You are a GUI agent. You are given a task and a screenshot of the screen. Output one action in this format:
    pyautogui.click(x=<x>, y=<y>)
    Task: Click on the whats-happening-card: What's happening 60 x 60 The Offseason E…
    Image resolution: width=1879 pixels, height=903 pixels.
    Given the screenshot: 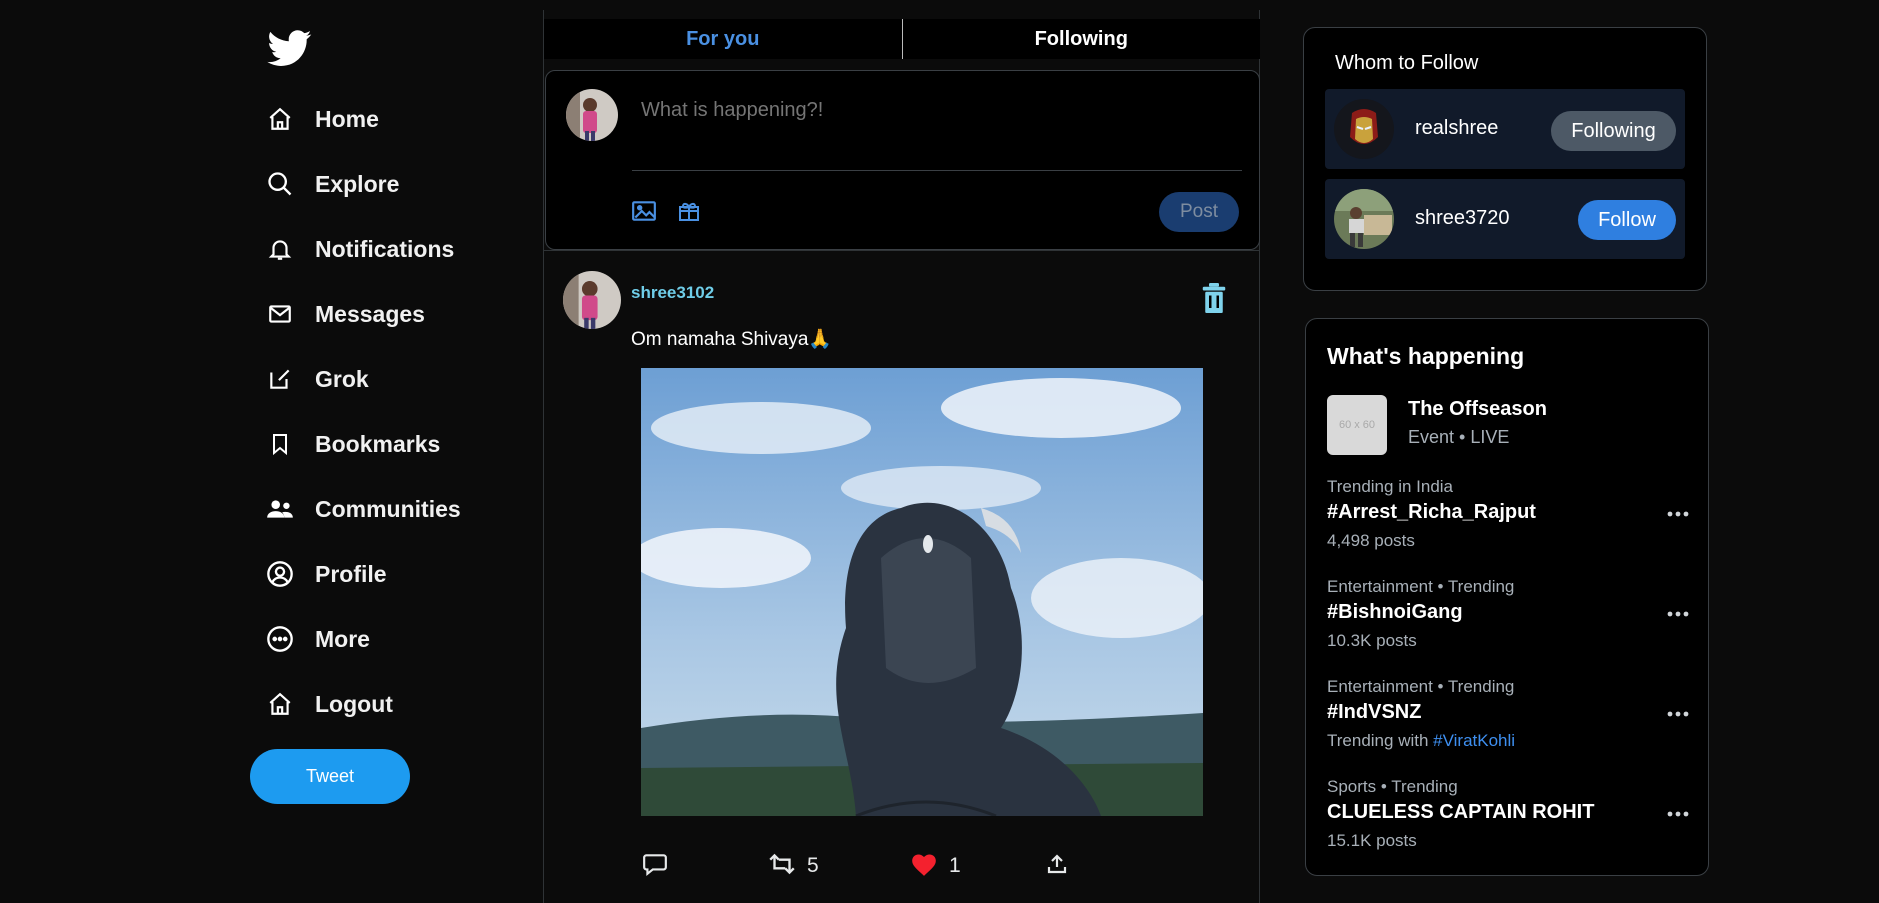 What is the action you would take?
    pyautogui.click(x=1507, y=597)
    